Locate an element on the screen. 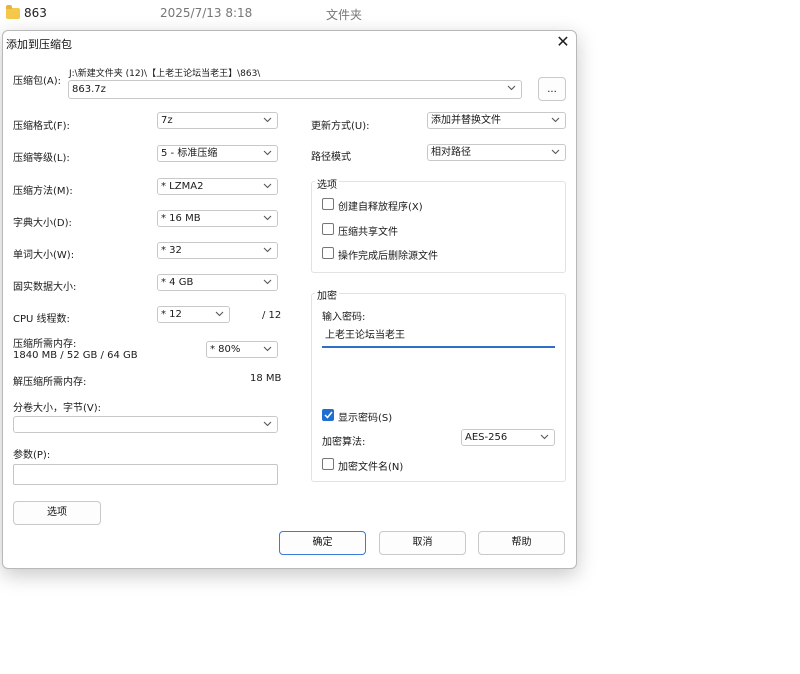  folder-date: 2025/7/13 8:18 is located at coordinates (206, 13).